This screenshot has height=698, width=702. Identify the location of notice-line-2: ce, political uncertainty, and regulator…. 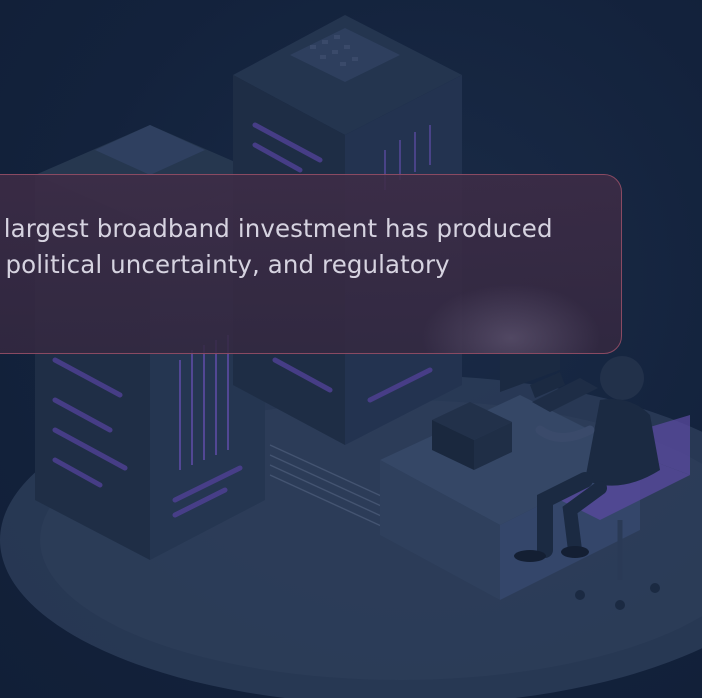
(225, 264).